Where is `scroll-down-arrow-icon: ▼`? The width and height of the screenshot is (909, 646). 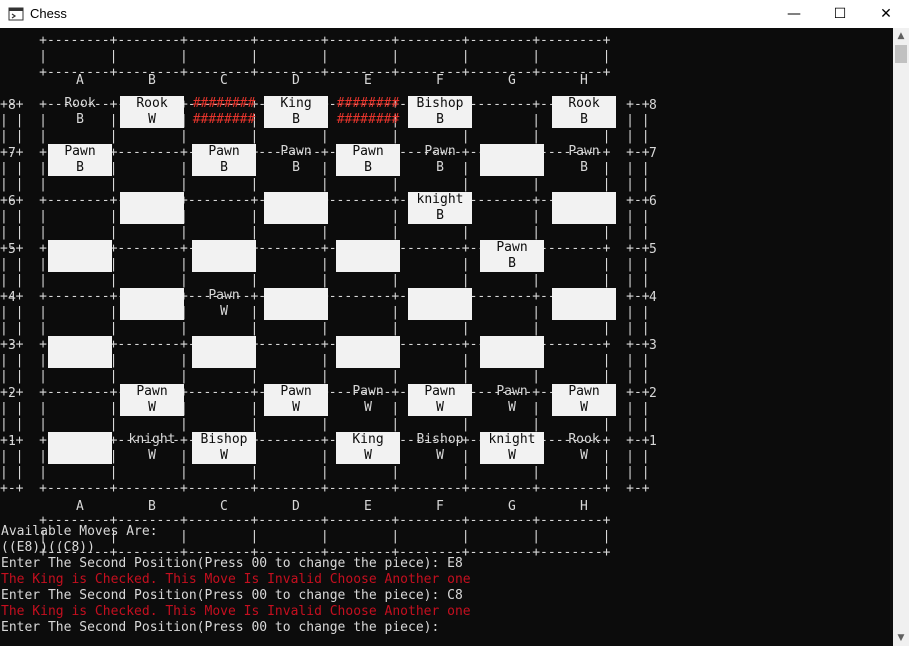
scroll-down-arrow-icon: ▼ is located at coordinates (901, 638).